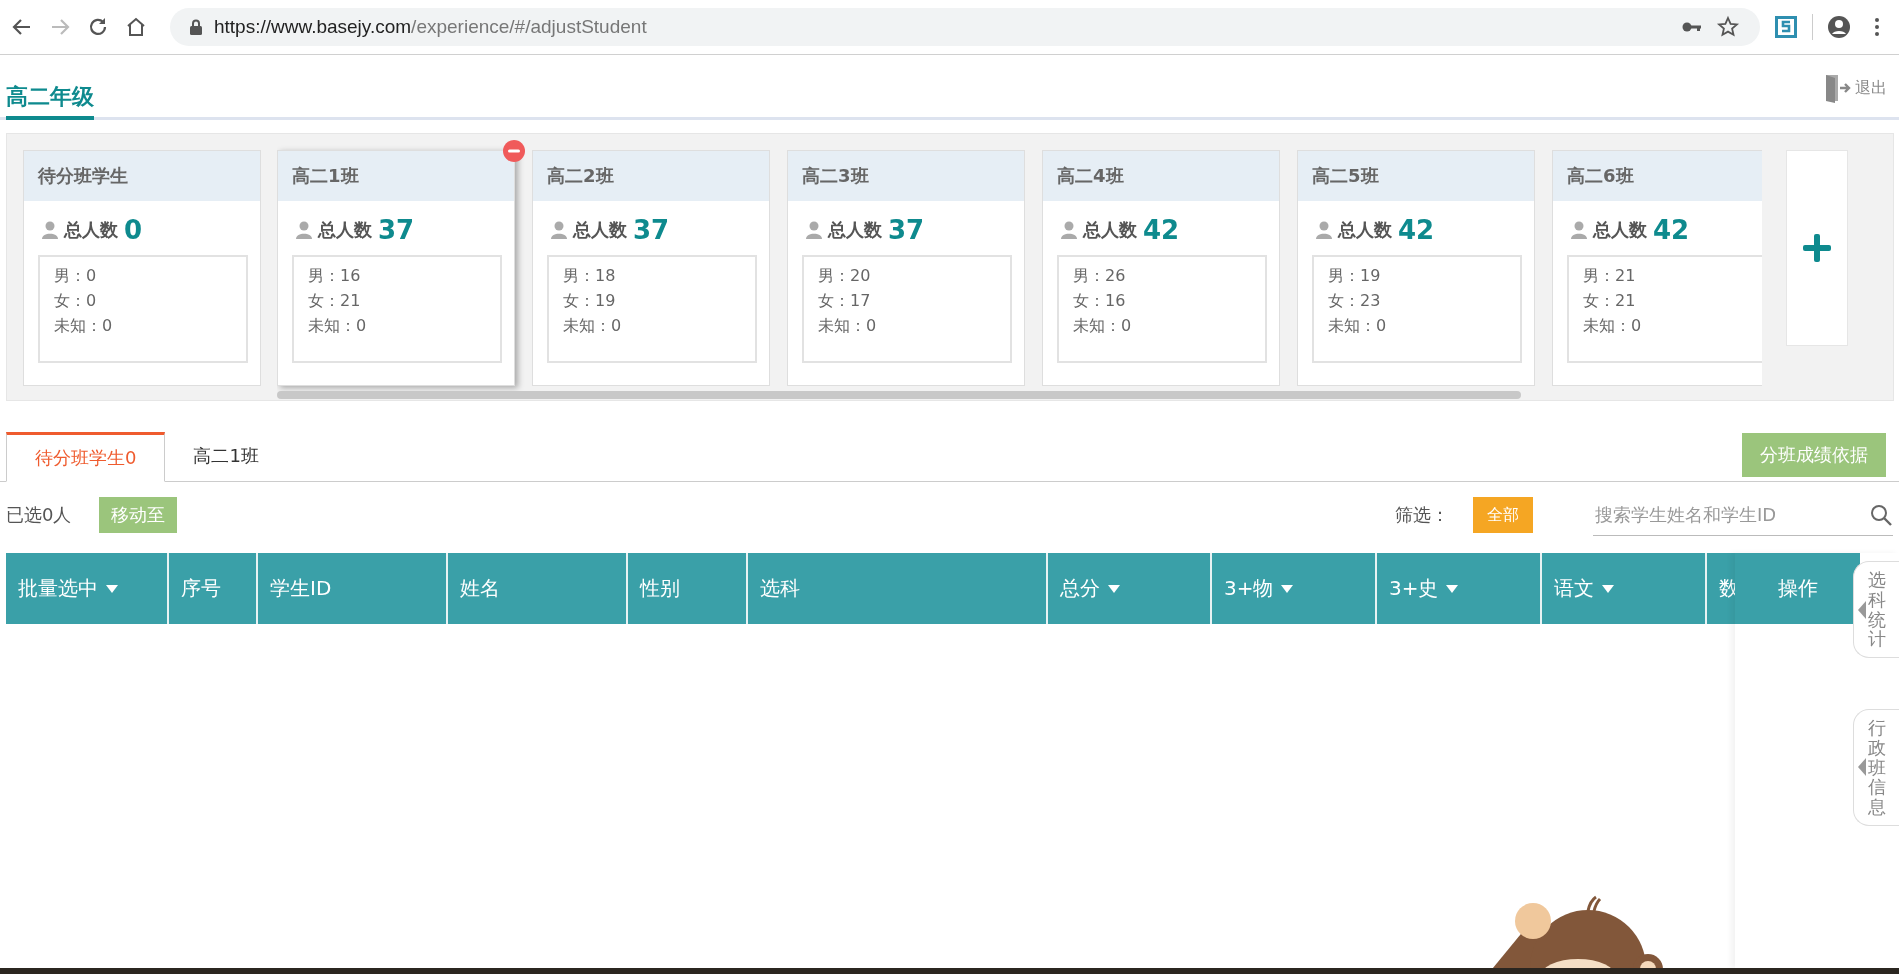 The height and width of the screenshot is (974, 1899). I want to click on total-count: 0, so click(133, 230).